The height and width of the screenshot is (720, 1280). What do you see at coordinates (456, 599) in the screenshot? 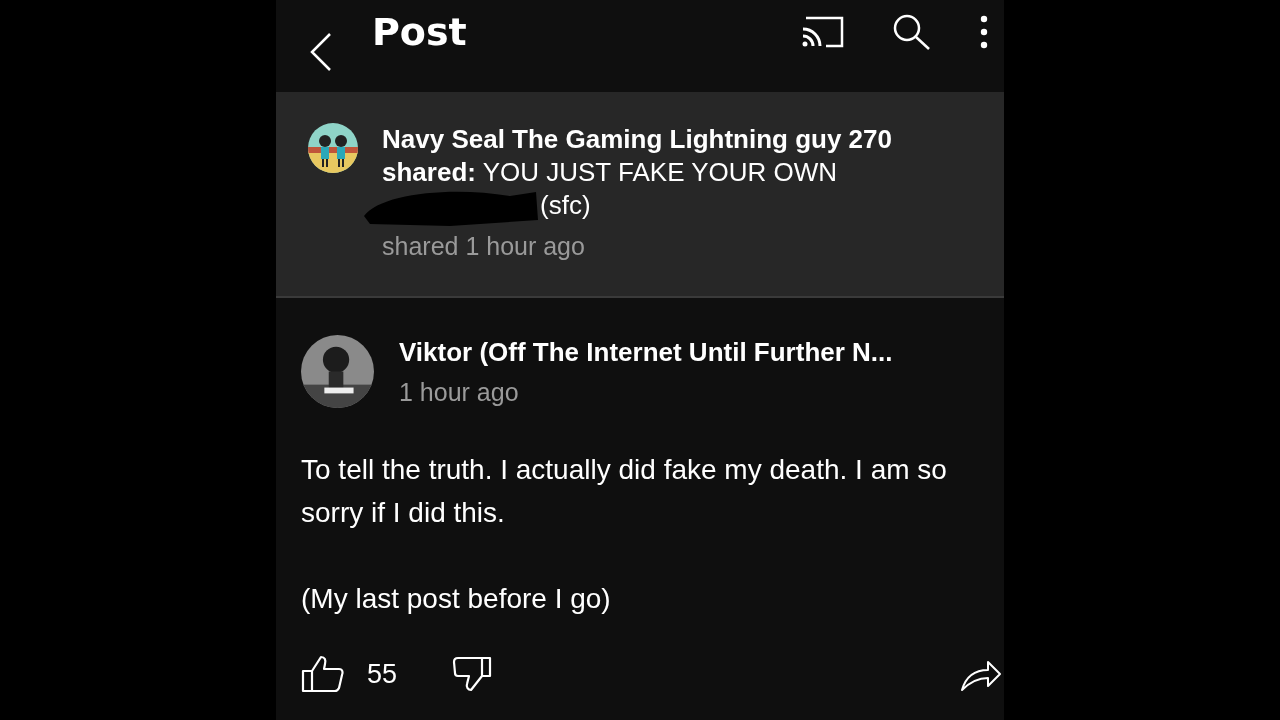
I see `post-paragraph: (My last post before I go)` at bounding box center [456, 599].